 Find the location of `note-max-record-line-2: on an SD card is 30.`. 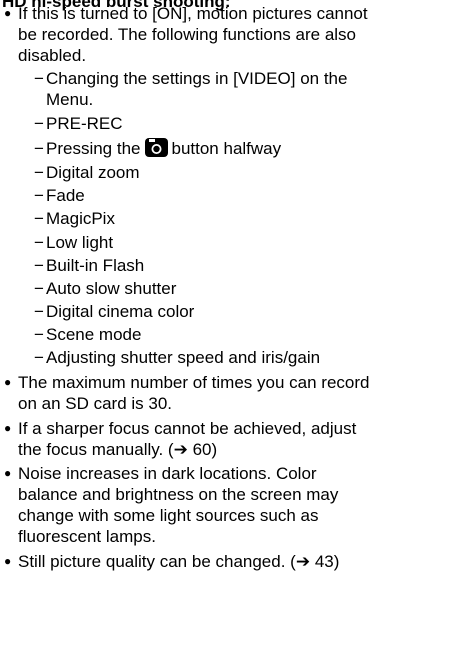

note-max-record-line-2: on an SD card is 30. is located at coordinates (95, 403).